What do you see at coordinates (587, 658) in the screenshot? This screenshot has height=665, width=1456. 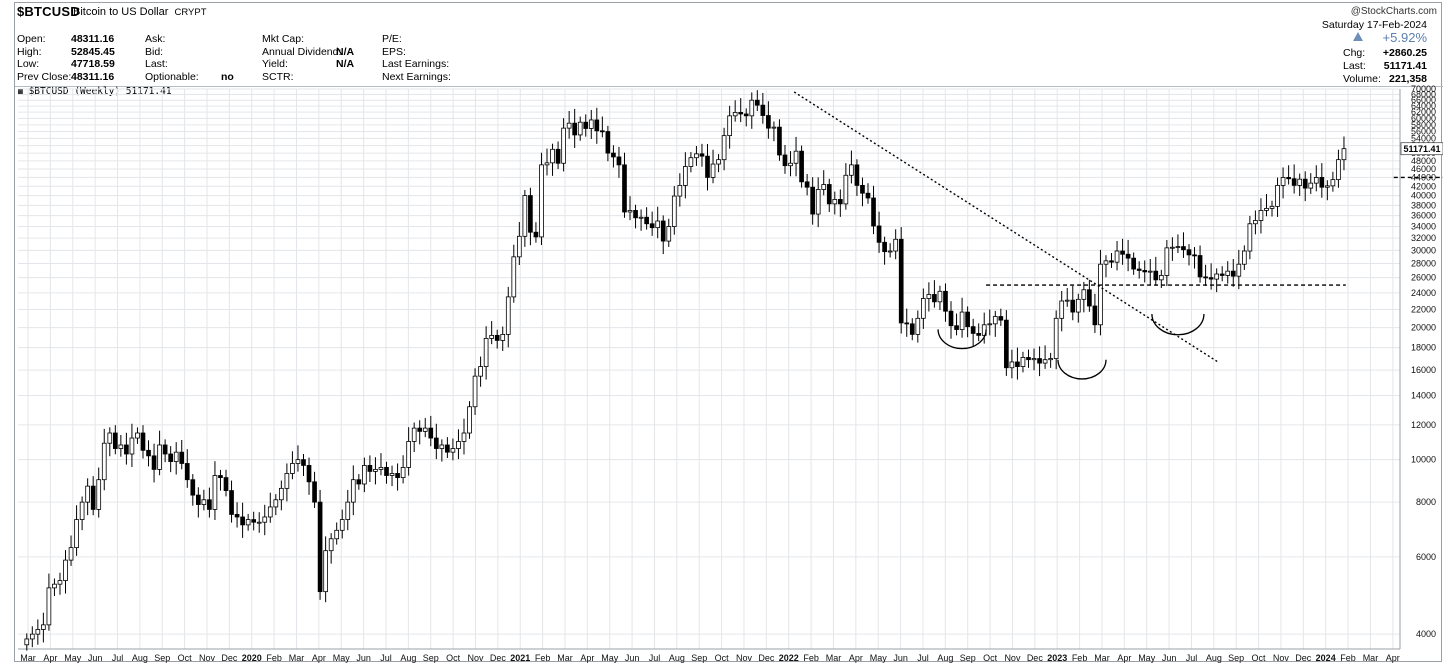 I see `x-tick-label: Apr` at bounding box center [587, 658].